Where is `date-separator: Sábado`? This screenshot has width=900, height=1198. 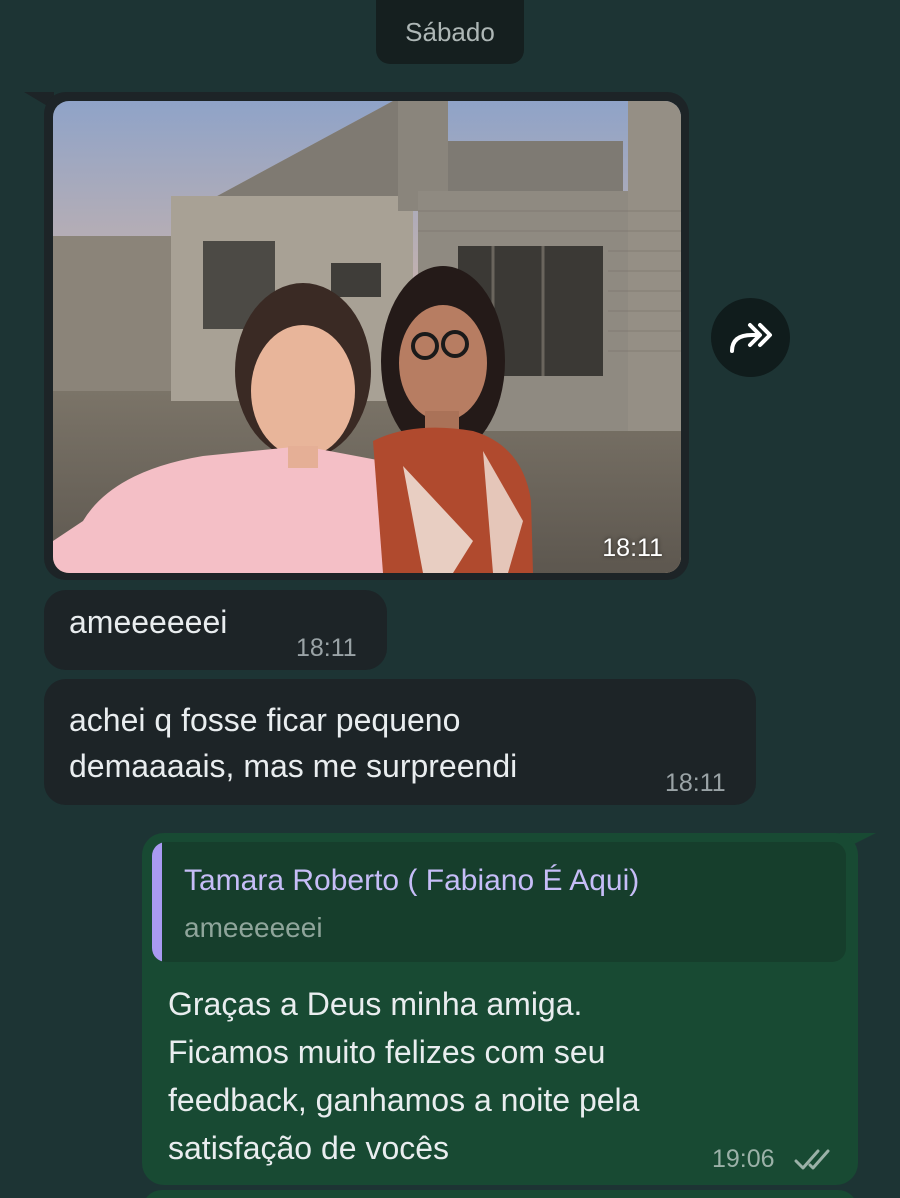
date-separator: Sábado is located at coordinates (450, 32).